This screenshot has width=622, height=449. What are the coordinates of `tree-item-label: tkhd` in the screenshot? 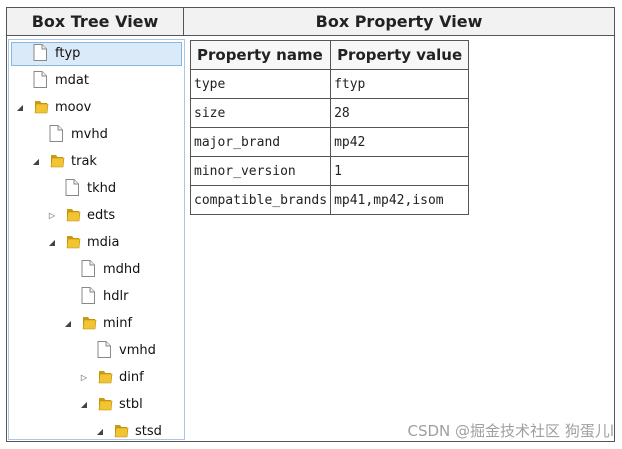 It's located at (102, 188).